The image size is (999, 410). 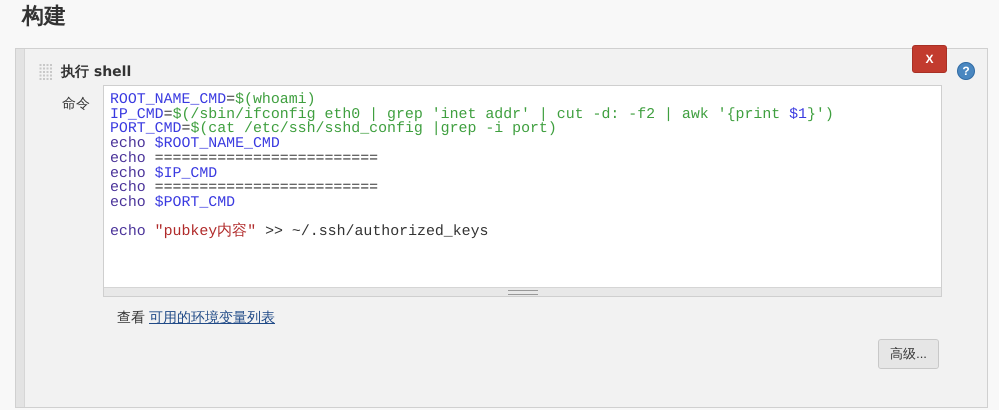 What do you see at coordinates (131, 318) in the screenshot?
I see `hint-text: 查看` at bounding box center [131, 318].